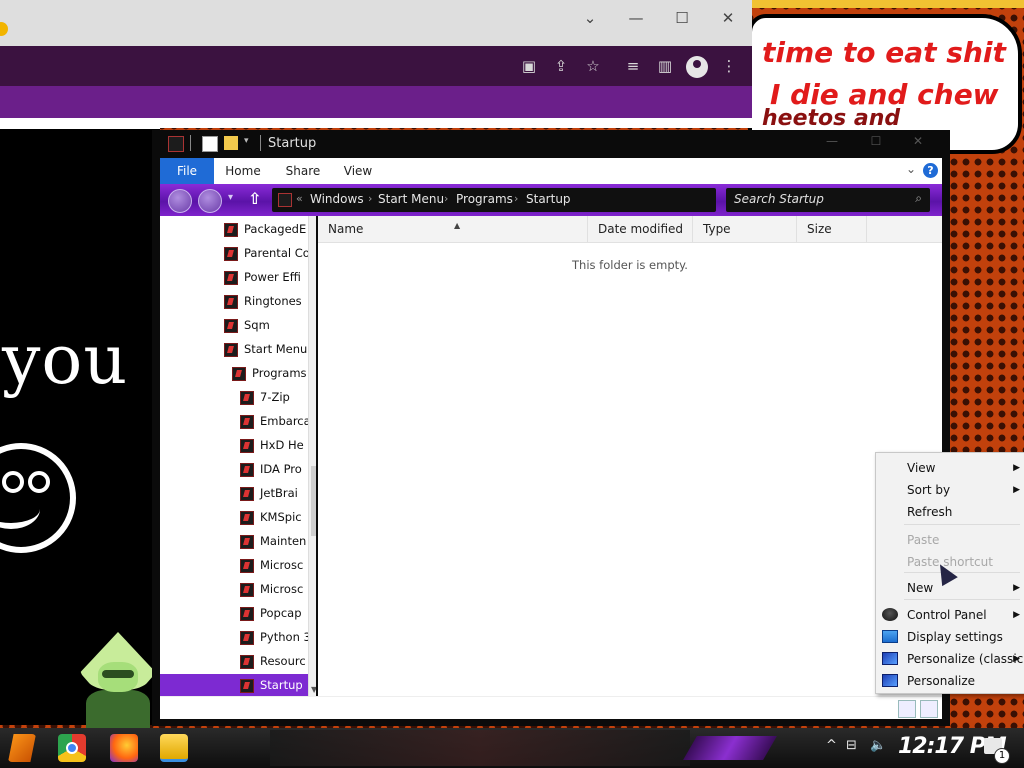 Image resolution: width=1024 pixels, height=768 pixels. What do you see at coordinates (210, 144) in the screenshot?
I see `properties-icon` at bounding box center [210, 144].